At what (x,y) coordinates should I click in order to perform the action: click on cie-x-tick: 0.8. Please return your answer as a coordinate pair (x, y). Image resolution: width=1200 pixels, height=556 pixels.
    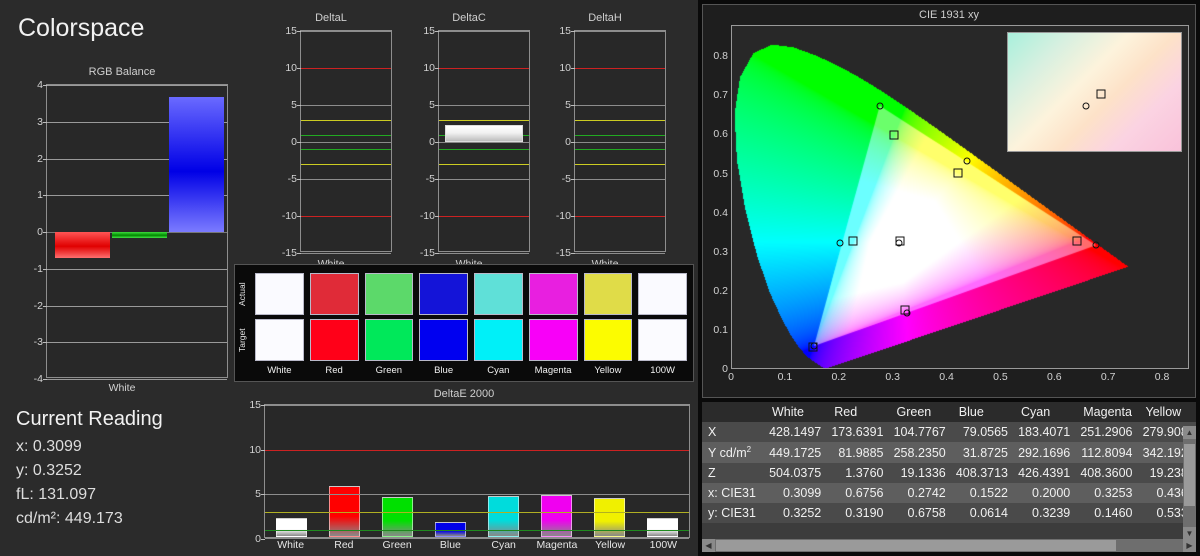
    Looking at the image, I should click on (1162, 377).